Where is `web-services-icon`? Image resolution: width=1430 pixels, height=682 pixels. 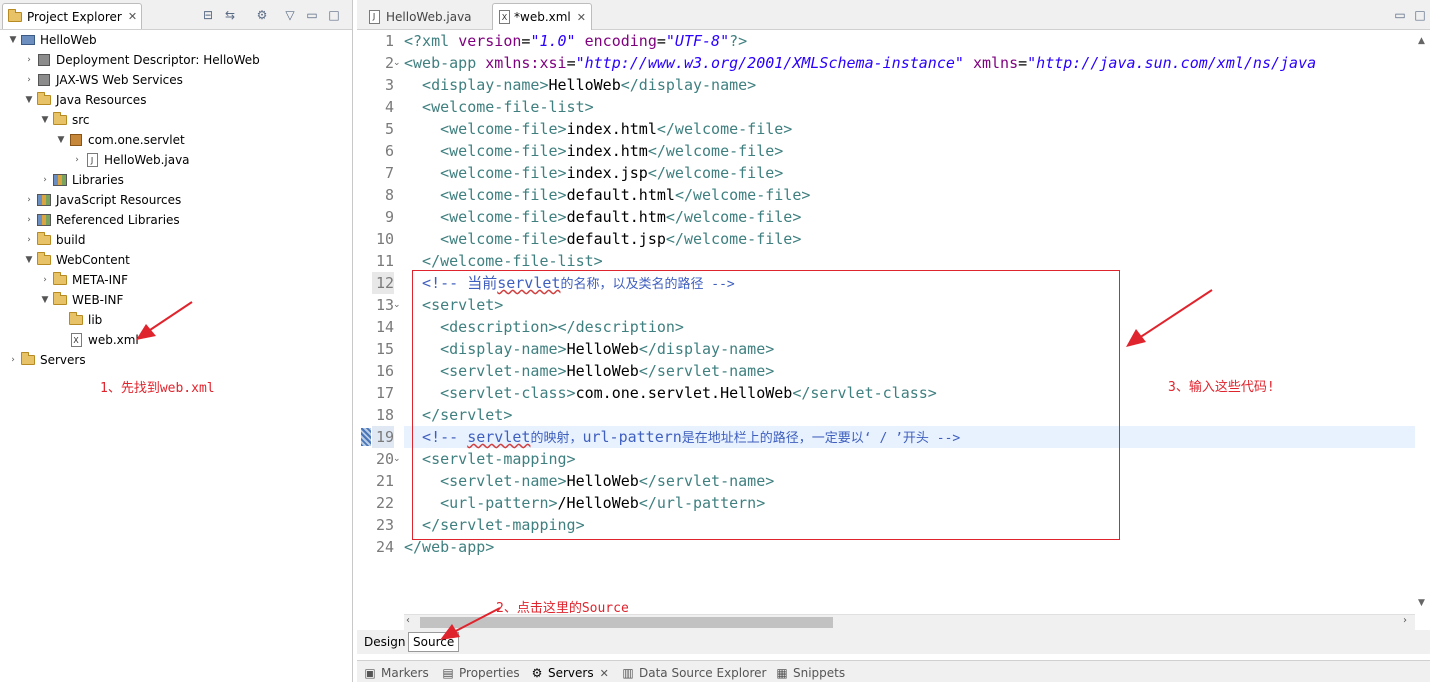
web-services-icon is located at coordinates (44, 80).